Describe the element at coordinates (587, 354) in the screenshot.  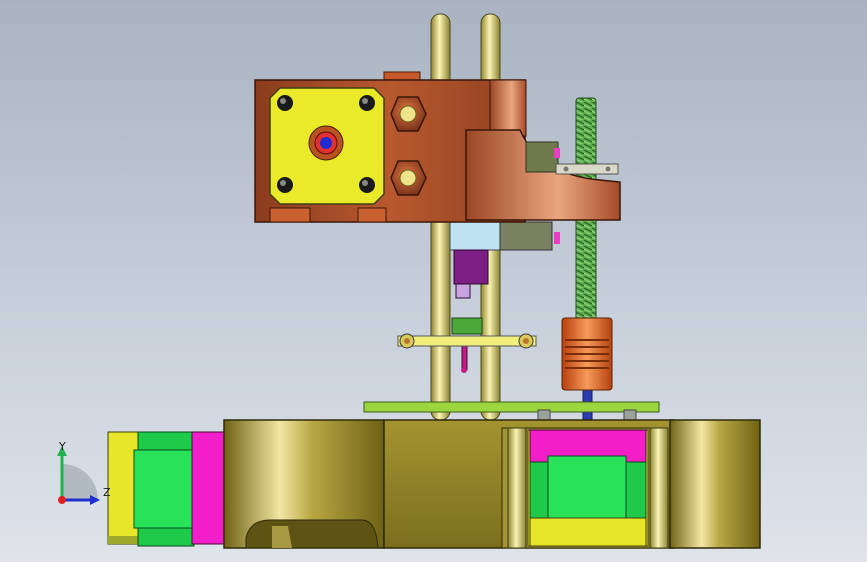
I see `shaft-coupling` at that location.